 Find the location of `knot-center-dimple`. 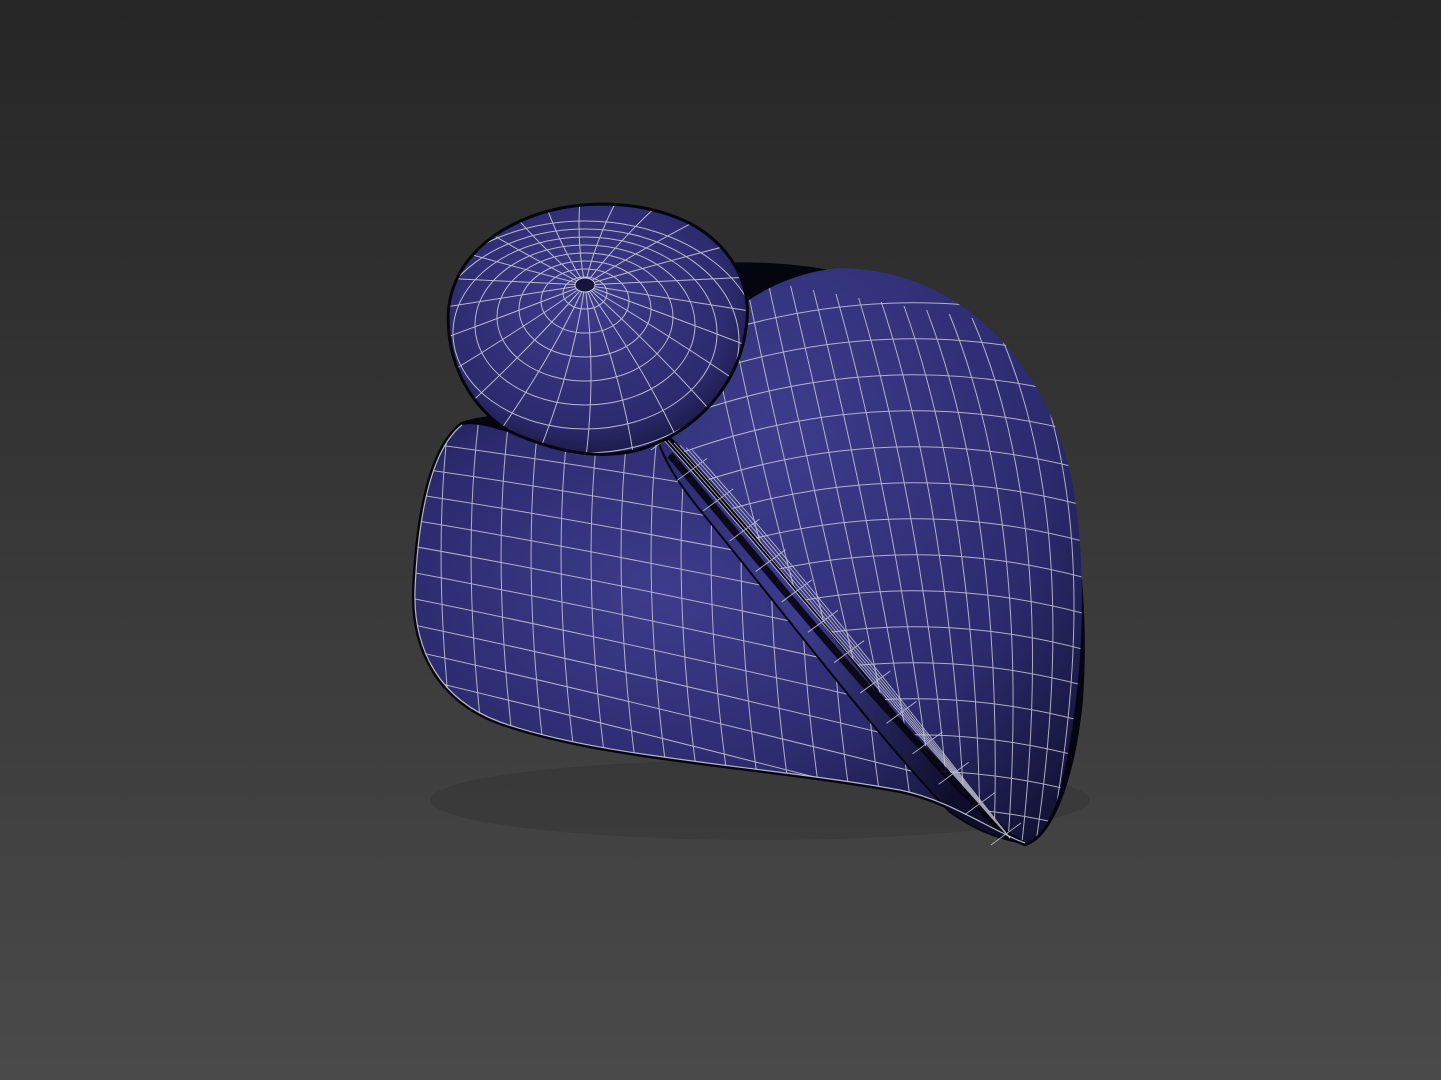

knot-center-dimple is located at coordinates (585, 285).